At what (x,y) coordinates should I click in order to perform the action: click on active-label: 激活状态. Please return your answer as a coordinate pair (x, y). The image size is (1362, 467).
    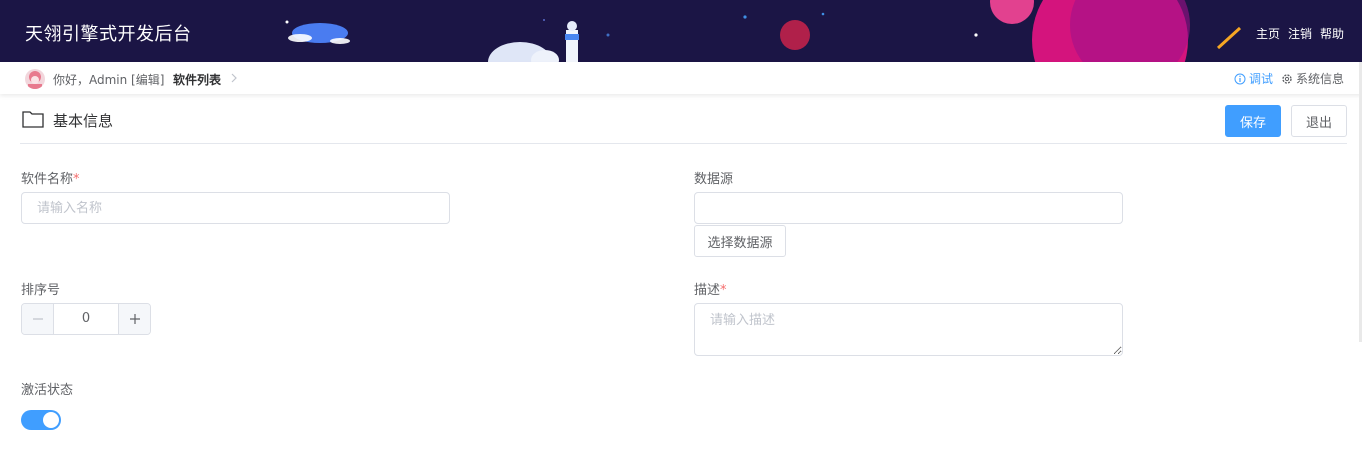
    Looking at the image, I should click on (47, 390).